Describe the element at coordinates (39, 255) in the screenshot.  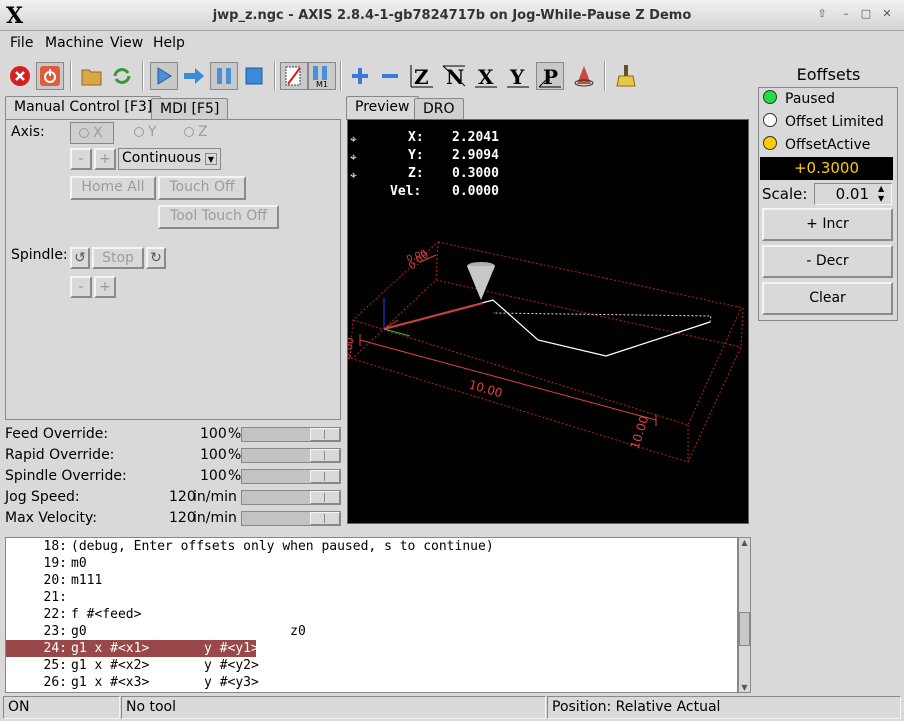
I see `spindle-label: Spindle:` at that location.